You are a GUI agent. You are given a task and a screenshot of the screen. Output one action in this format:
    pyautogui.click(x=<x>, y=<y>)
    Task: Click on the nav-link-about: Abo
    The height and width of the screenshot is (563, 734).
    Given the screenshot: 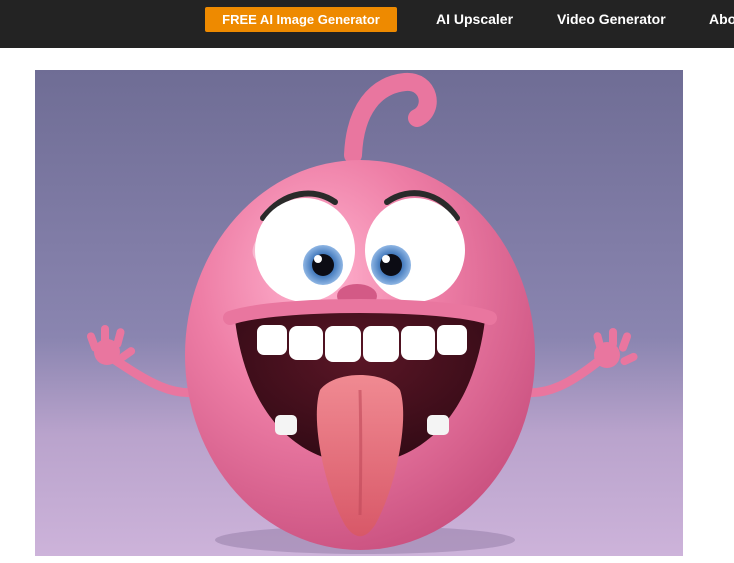 What is the action you would take?
    pyautogui.click(x=721, y=19)
    